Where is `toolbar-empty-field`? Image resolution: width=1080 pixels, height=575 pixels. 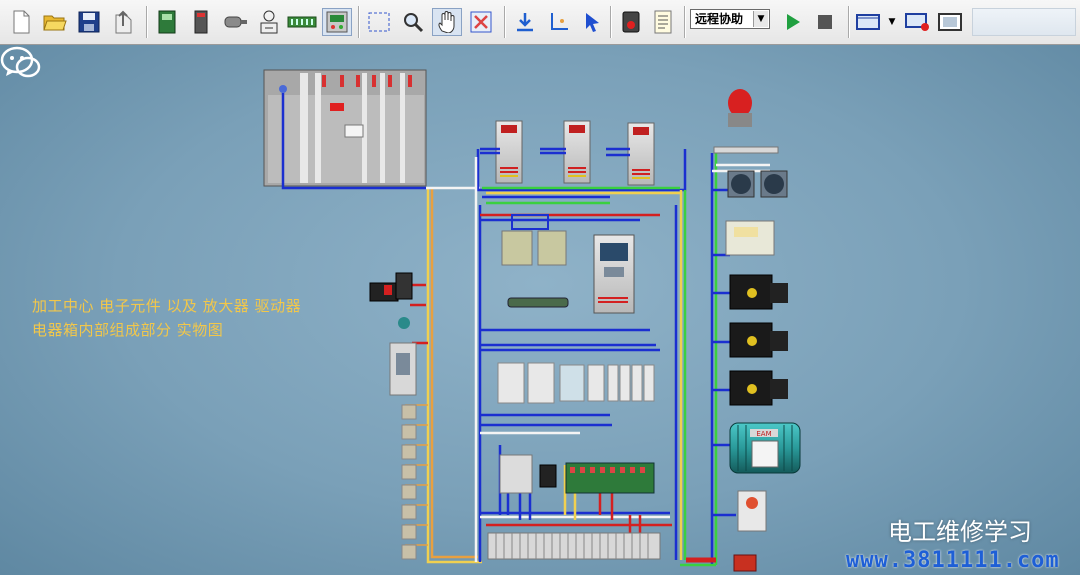 toolbar-empty-field is located at coordinates (1024, 22).